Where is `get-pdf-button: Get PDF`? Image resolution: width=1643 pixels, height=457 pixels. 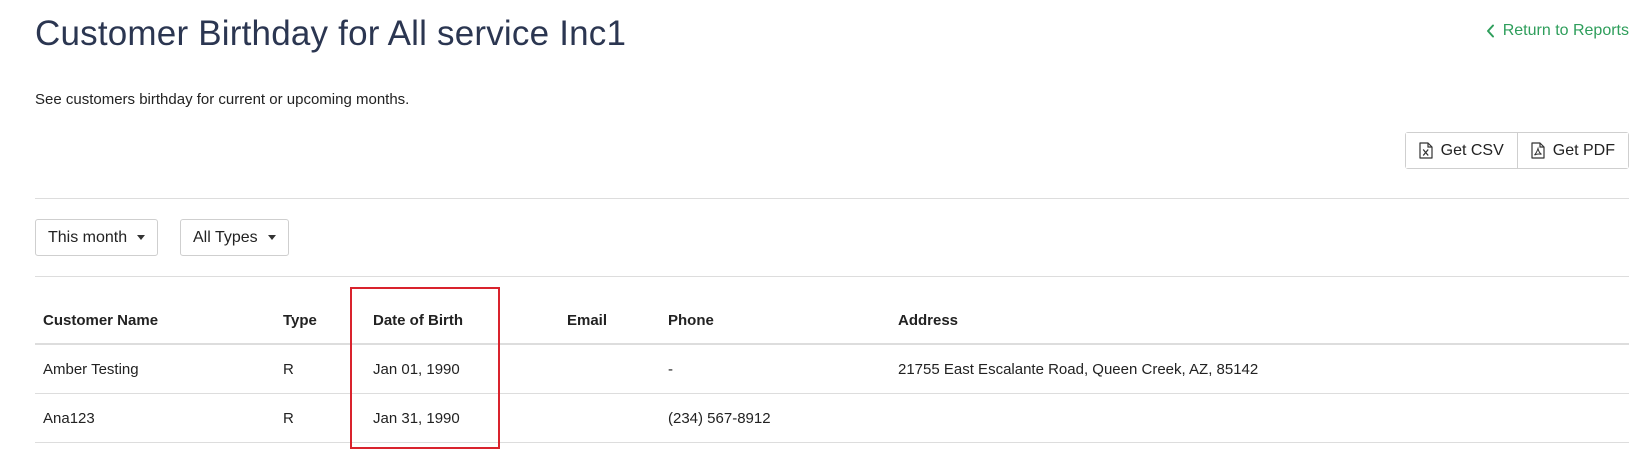 get-pdf-button: Get PDF is located at coordinates (1572, 150).